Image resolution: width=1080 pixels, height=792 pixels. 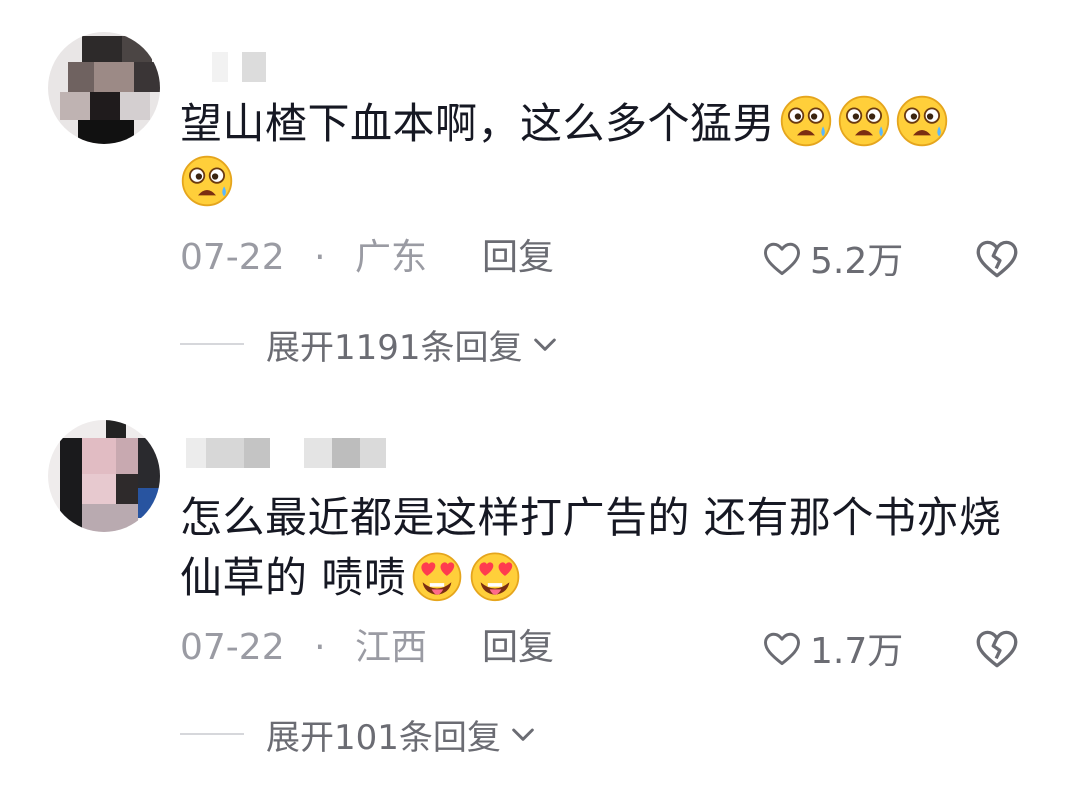 I want to click on expand-replies-button: 展开101条回复, so click(x=359, y=734).